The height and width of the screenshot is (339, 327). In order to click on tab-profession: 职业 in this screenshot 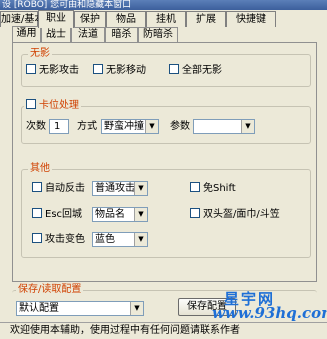, I will do `click(56, 19)`.